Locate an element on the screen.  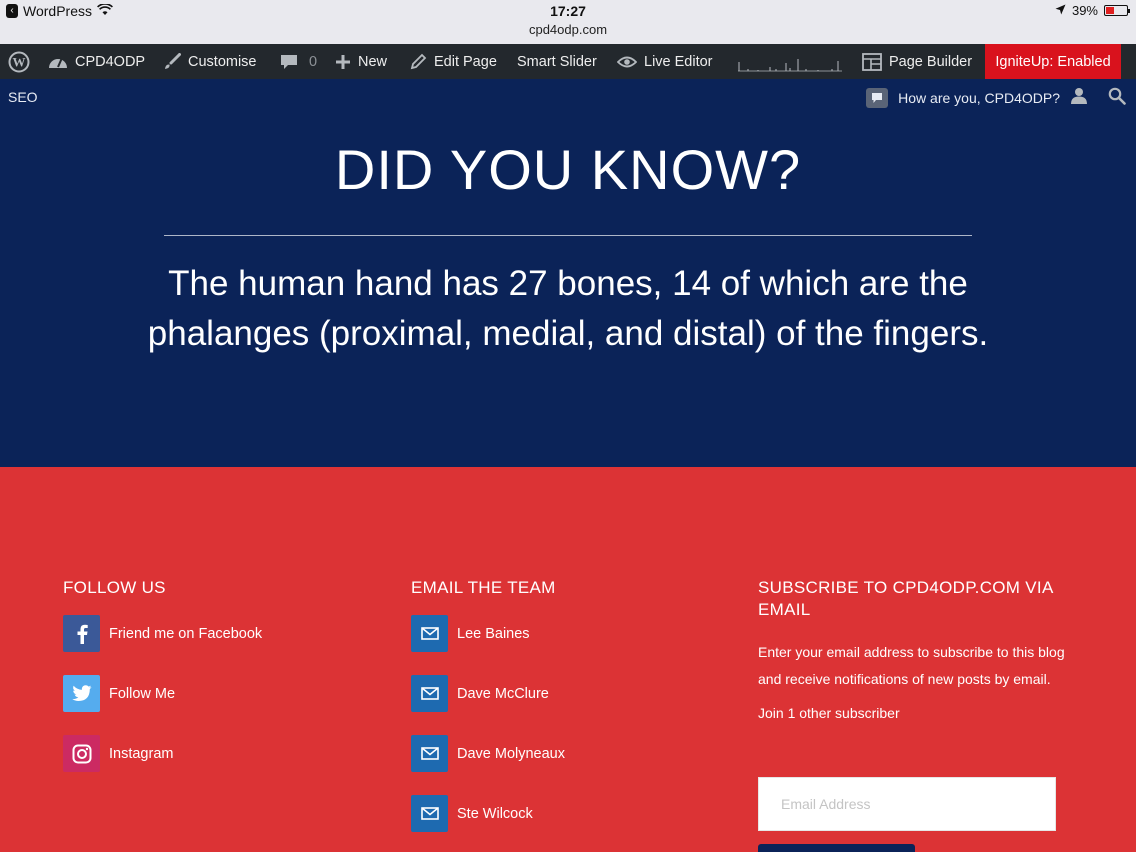
eye-icon is located at coordinates (627, 62).